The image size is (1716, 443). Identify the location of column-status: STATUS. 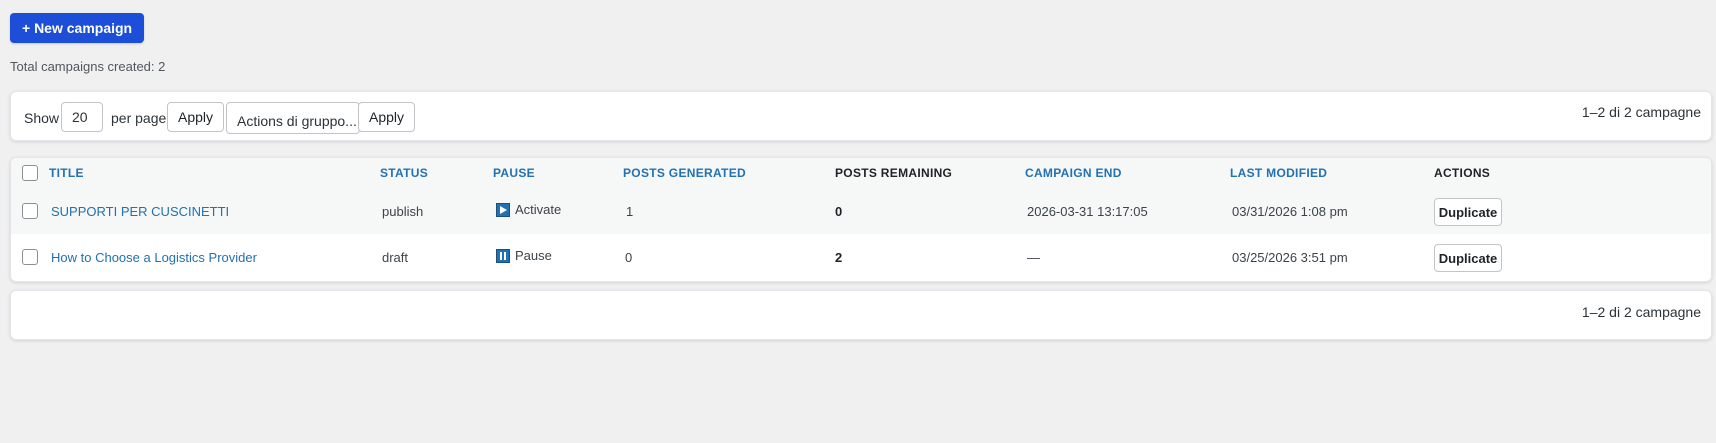
(404, 173).